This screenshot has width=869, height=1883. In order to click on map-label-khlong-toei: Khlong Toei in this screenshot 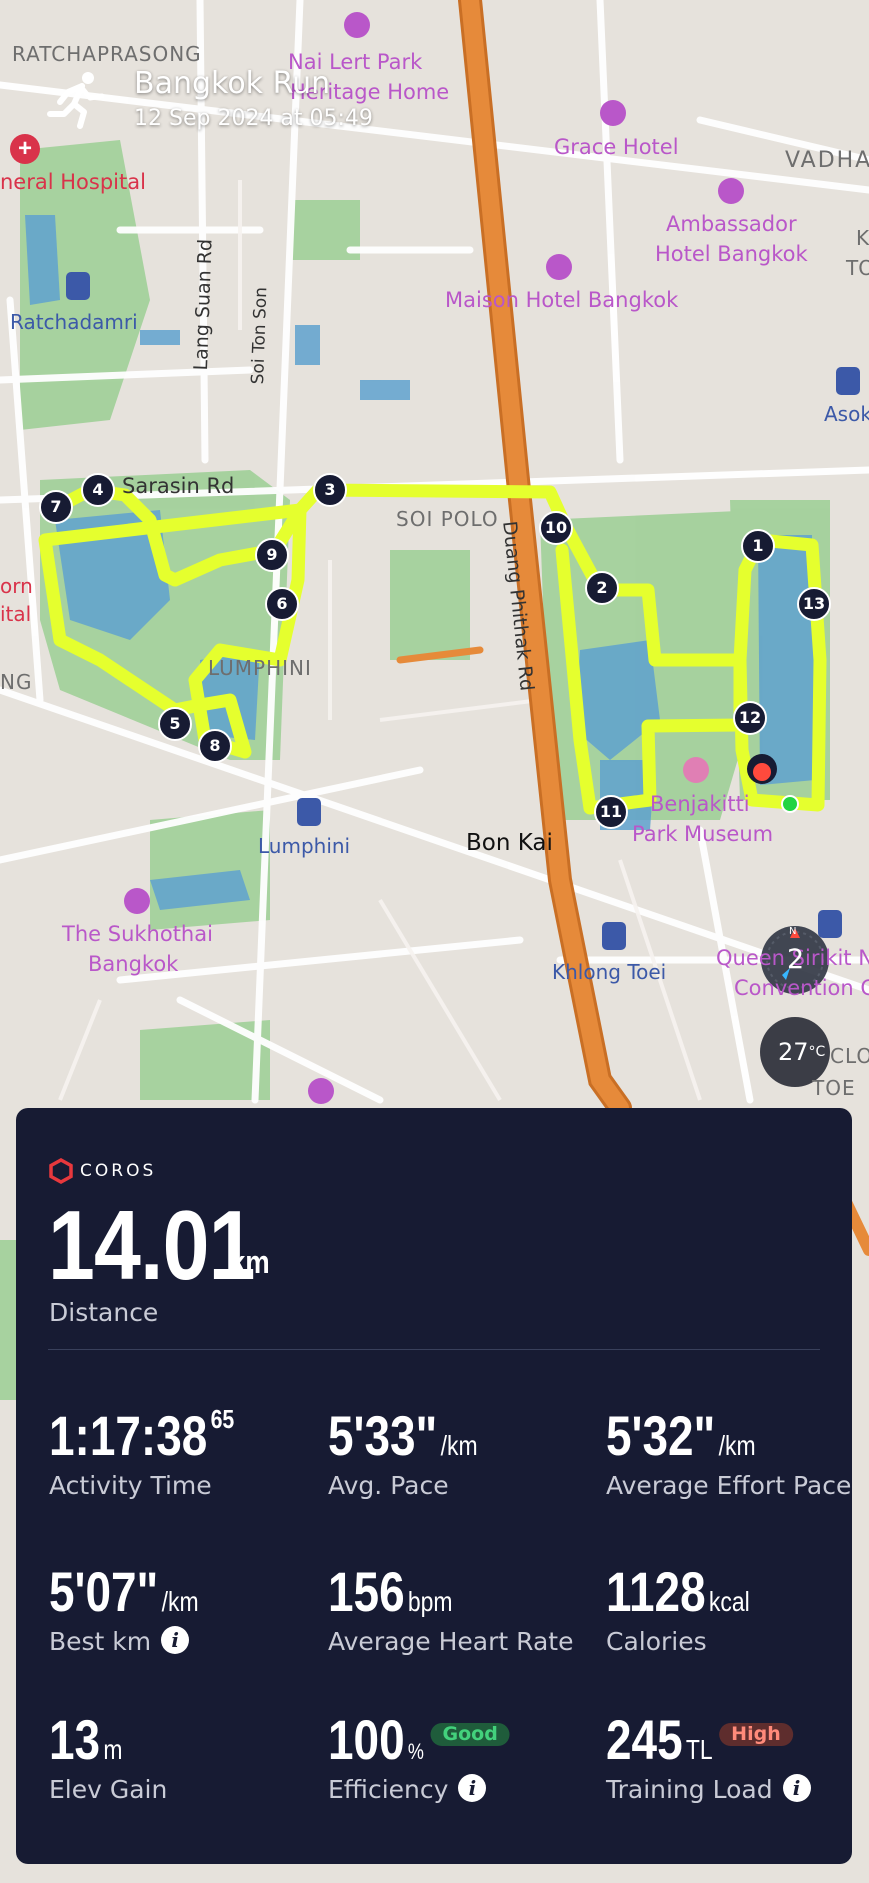, I will do `click(609, 972)`.